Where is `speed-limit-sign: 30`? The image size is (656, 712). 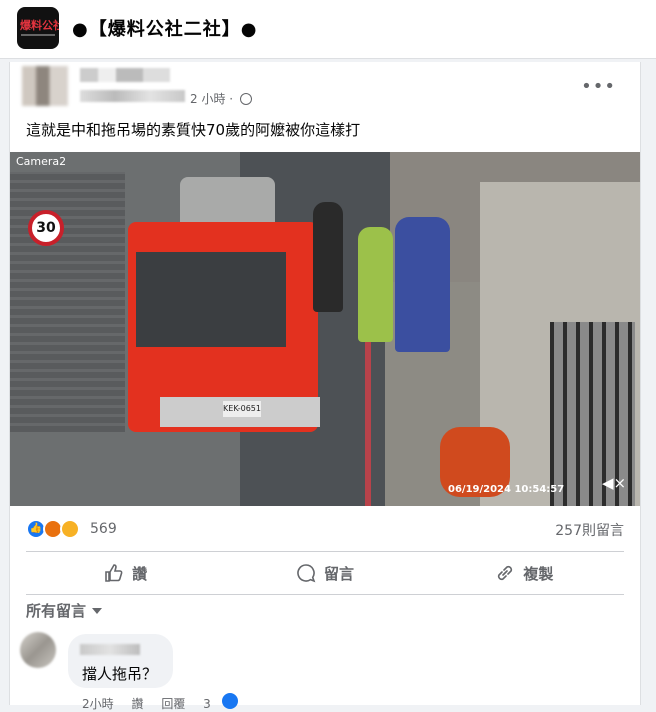 speed-limit-sign: 30 is located at coordinates (46, 228).